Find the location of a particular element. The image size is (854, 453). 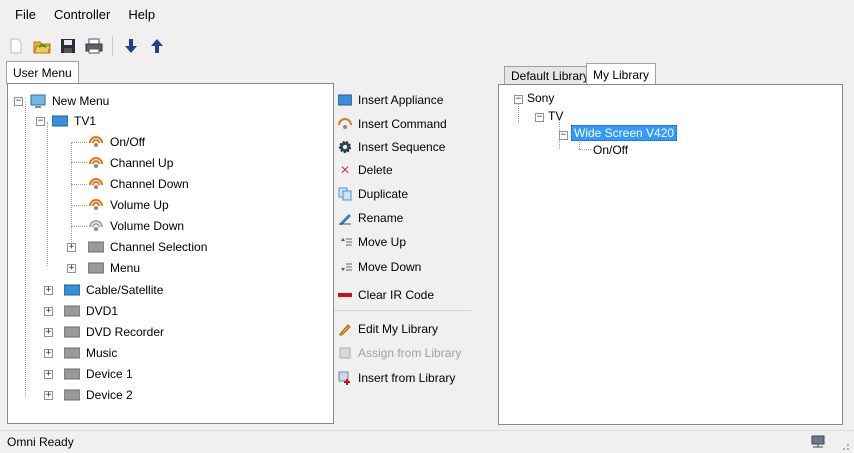

menu-controller: Controller is located at coordinates (82, 15).